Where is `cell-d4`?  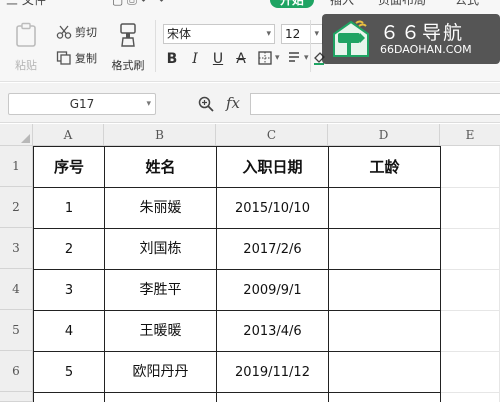
cell-d4 is located at coordinates (384, 290).